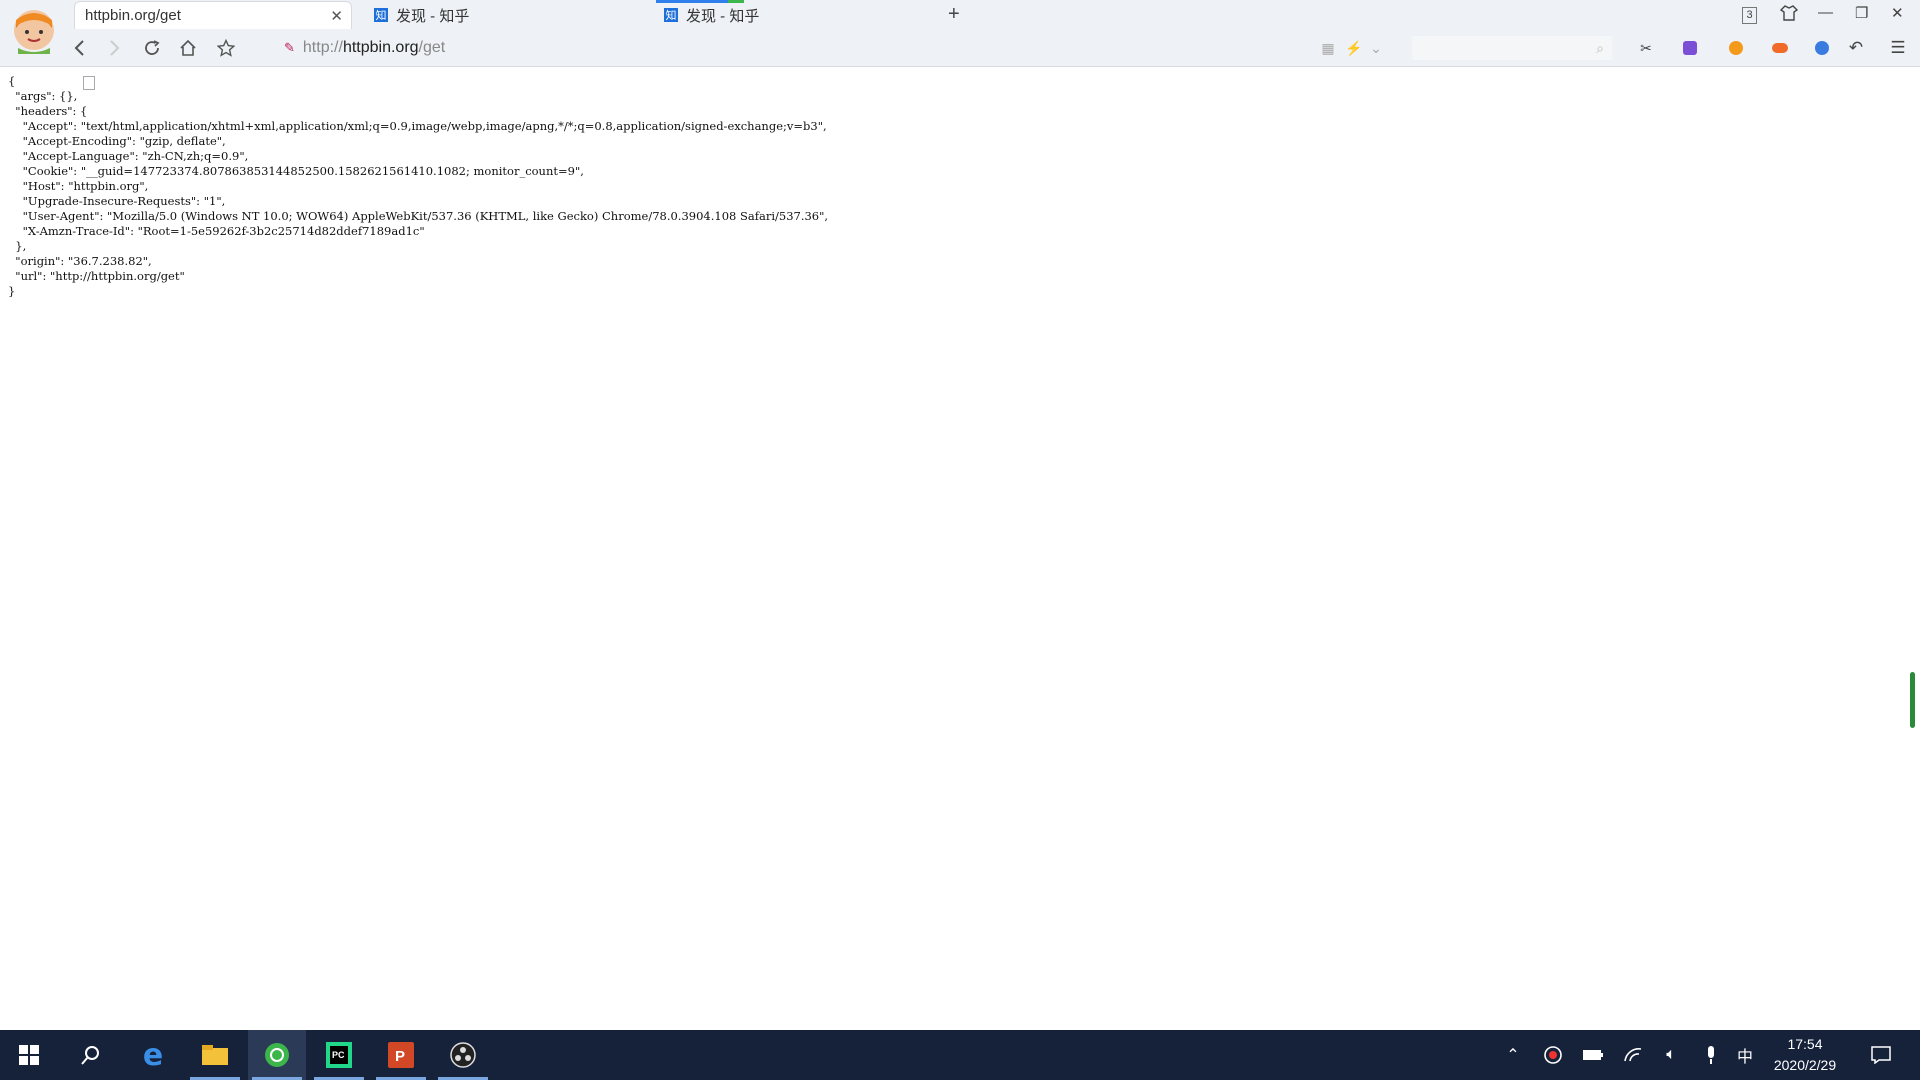  I want to click on navigation-toolbar: ✎ http://httpbin.org/get ▦ ⚡ ⌄ ⌕ ✂ ↶ ☰, so click(960, 48).